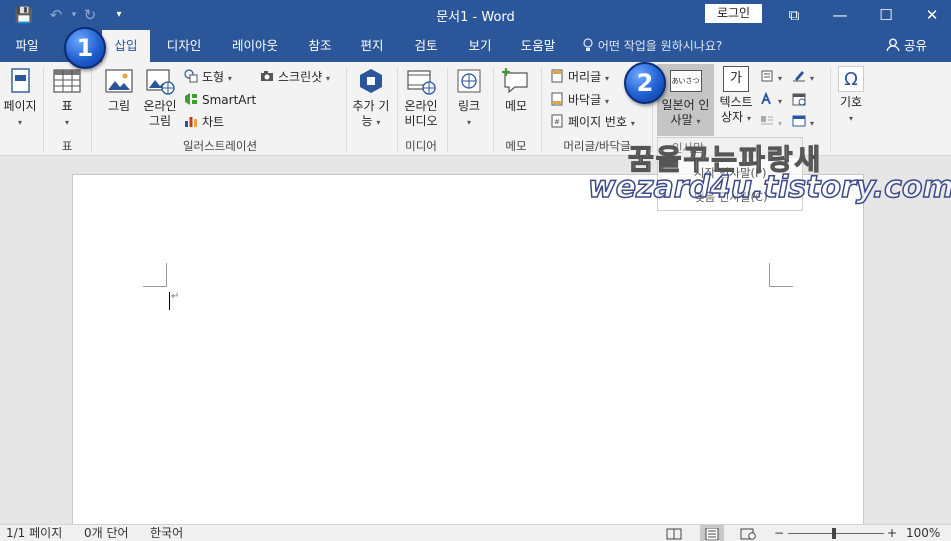 The image size is (951, 541). What do you see at coordinates (516, 90) in the screenshot?
I see `comment-button: 메모` at bounding box center [516, 90].